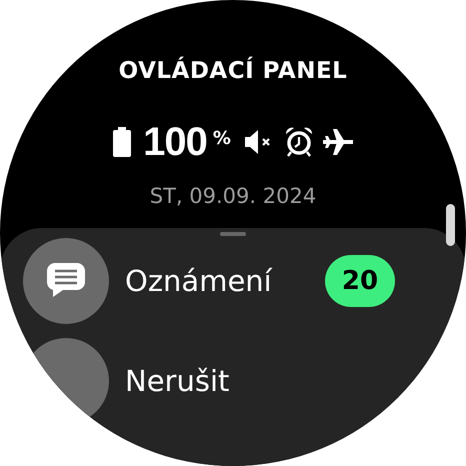 The height and width of the screenshot is (466, 466). What do you see at coordinates (225, 281) in the screenshot?
I see `menu-item-label: Oznámení` at bounding box center [225, 281].